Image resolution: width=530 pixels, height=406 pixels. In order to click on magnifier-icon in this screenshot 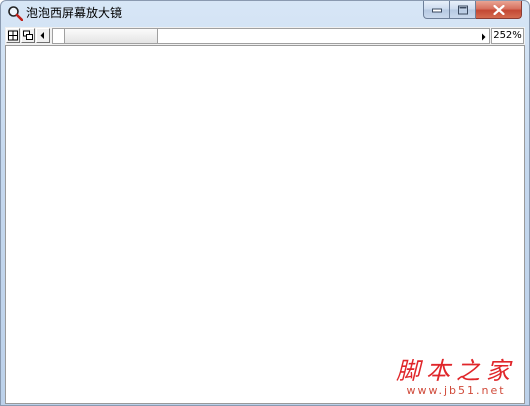, I will do `click(15, 13)`.